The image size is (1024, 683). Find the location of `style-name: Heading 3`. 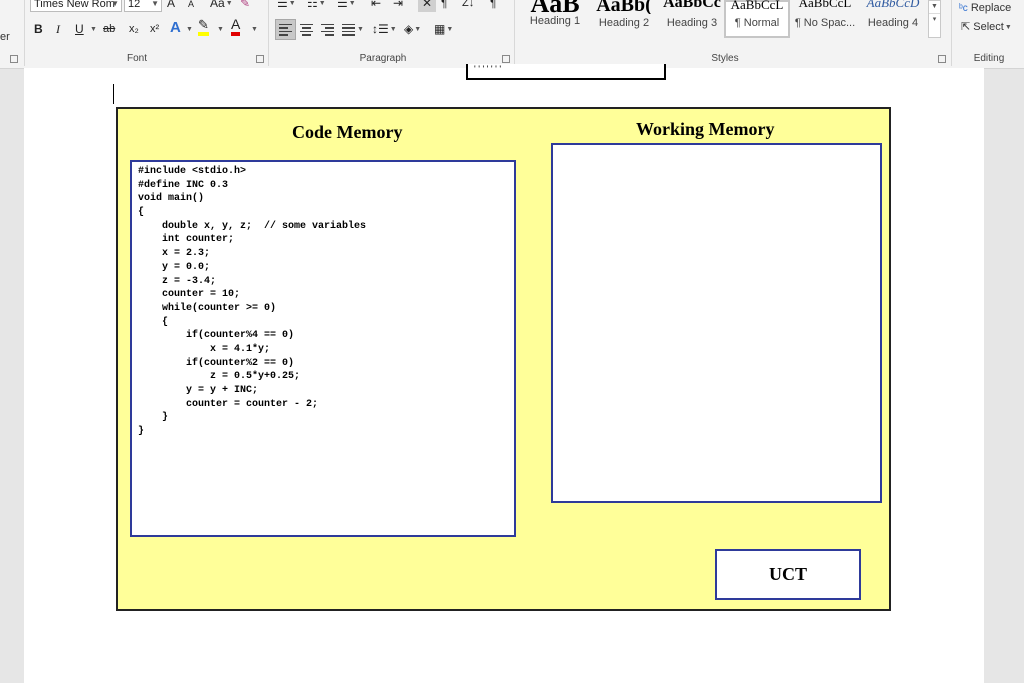

style-name: Heading 3 is located at coordinates (692, 23).